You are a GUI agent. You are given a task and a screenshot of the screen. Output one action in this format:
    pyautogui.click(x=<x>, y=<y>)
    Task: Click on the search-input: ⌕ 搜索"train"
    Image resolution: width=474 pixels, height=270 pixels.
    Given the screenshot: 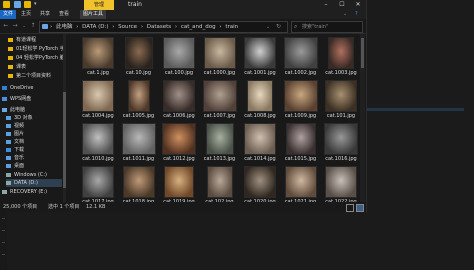 What is the action you would take?
    pyautogui.click(x=327, y=27)
    